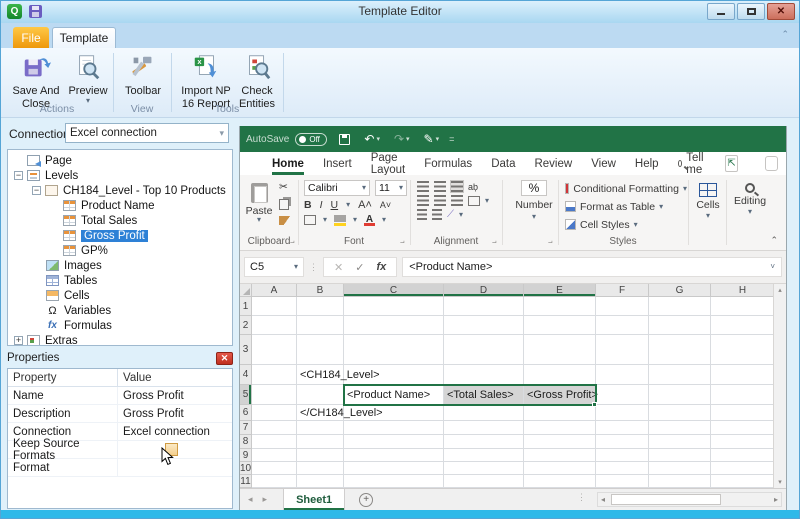  Describe the element at coordinates (402, 242) in the screenshot. I see `font-dialog-launcher-icon: ⌐` at that location.